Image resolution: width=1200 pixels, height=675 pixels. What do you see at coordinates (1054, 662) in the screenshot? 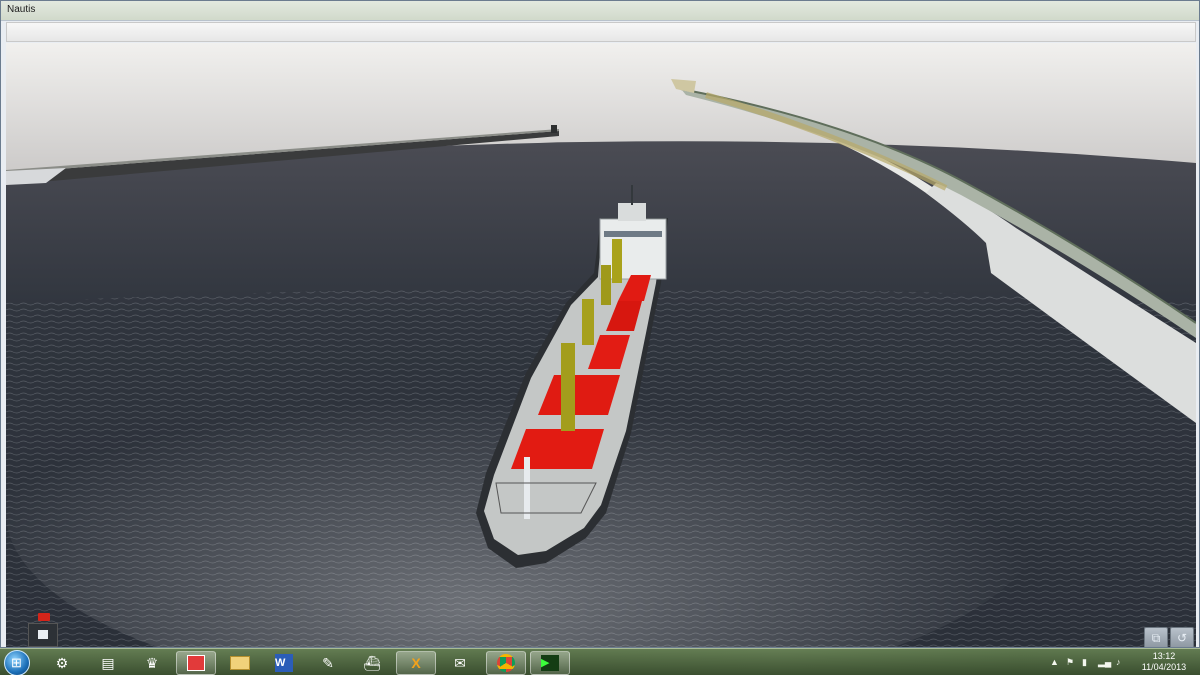
I see `show-hidden-icons-icon: ▲` at bounding box center [1054, 662].